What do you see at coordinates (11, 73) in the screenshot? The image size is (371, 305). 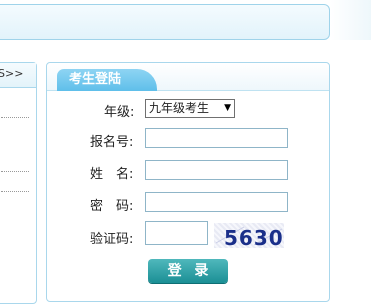 I see `more-link: S>>` at bounding box center [11, 73].